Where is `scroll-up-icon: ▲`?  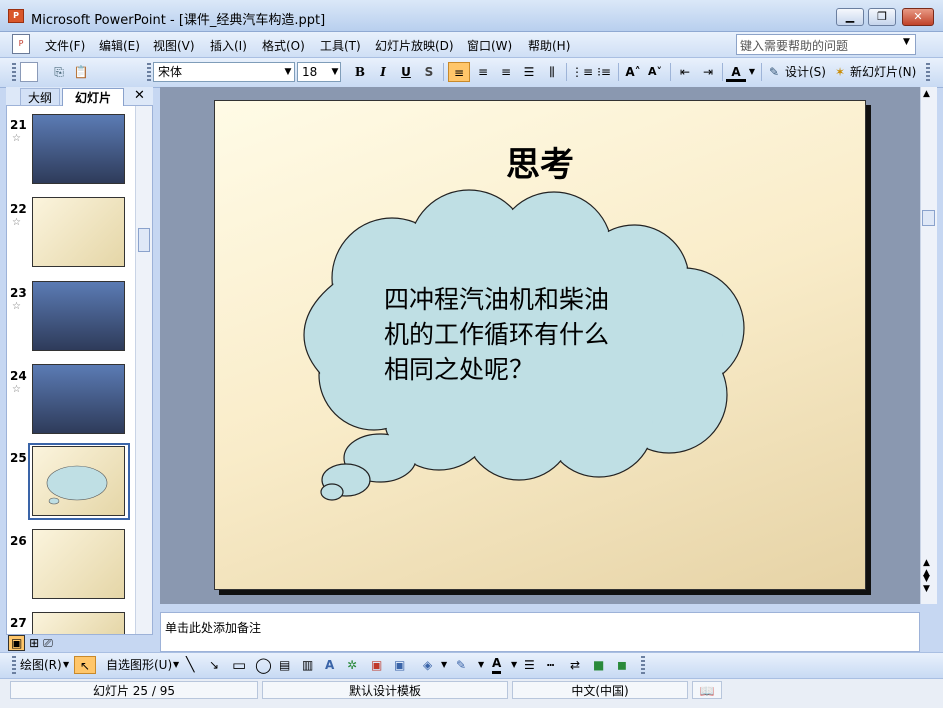 scroll-up-icon: ▲ is located at coordinates (926, 94).